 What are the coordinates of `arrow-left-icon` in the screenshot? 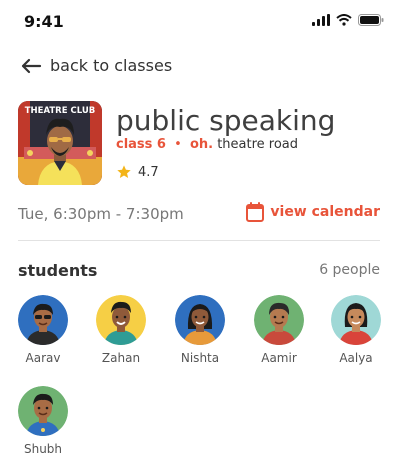 It's located at (31, 65).